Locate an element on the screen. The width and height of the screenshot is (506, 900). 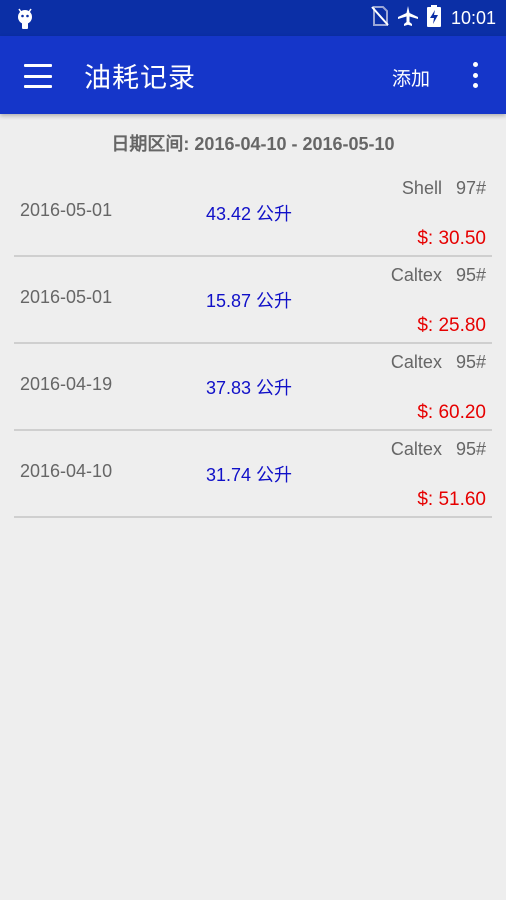
android-icon is located at coordinates (25, 21).